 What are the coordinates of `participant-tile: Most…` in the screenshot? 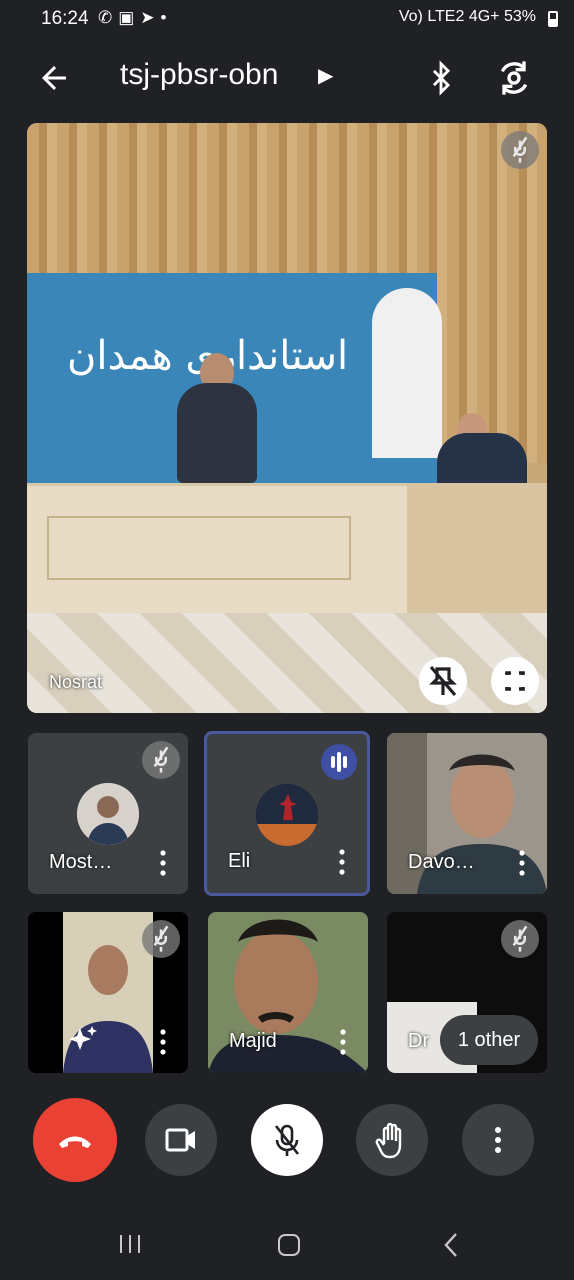 It's located at (108, 813).